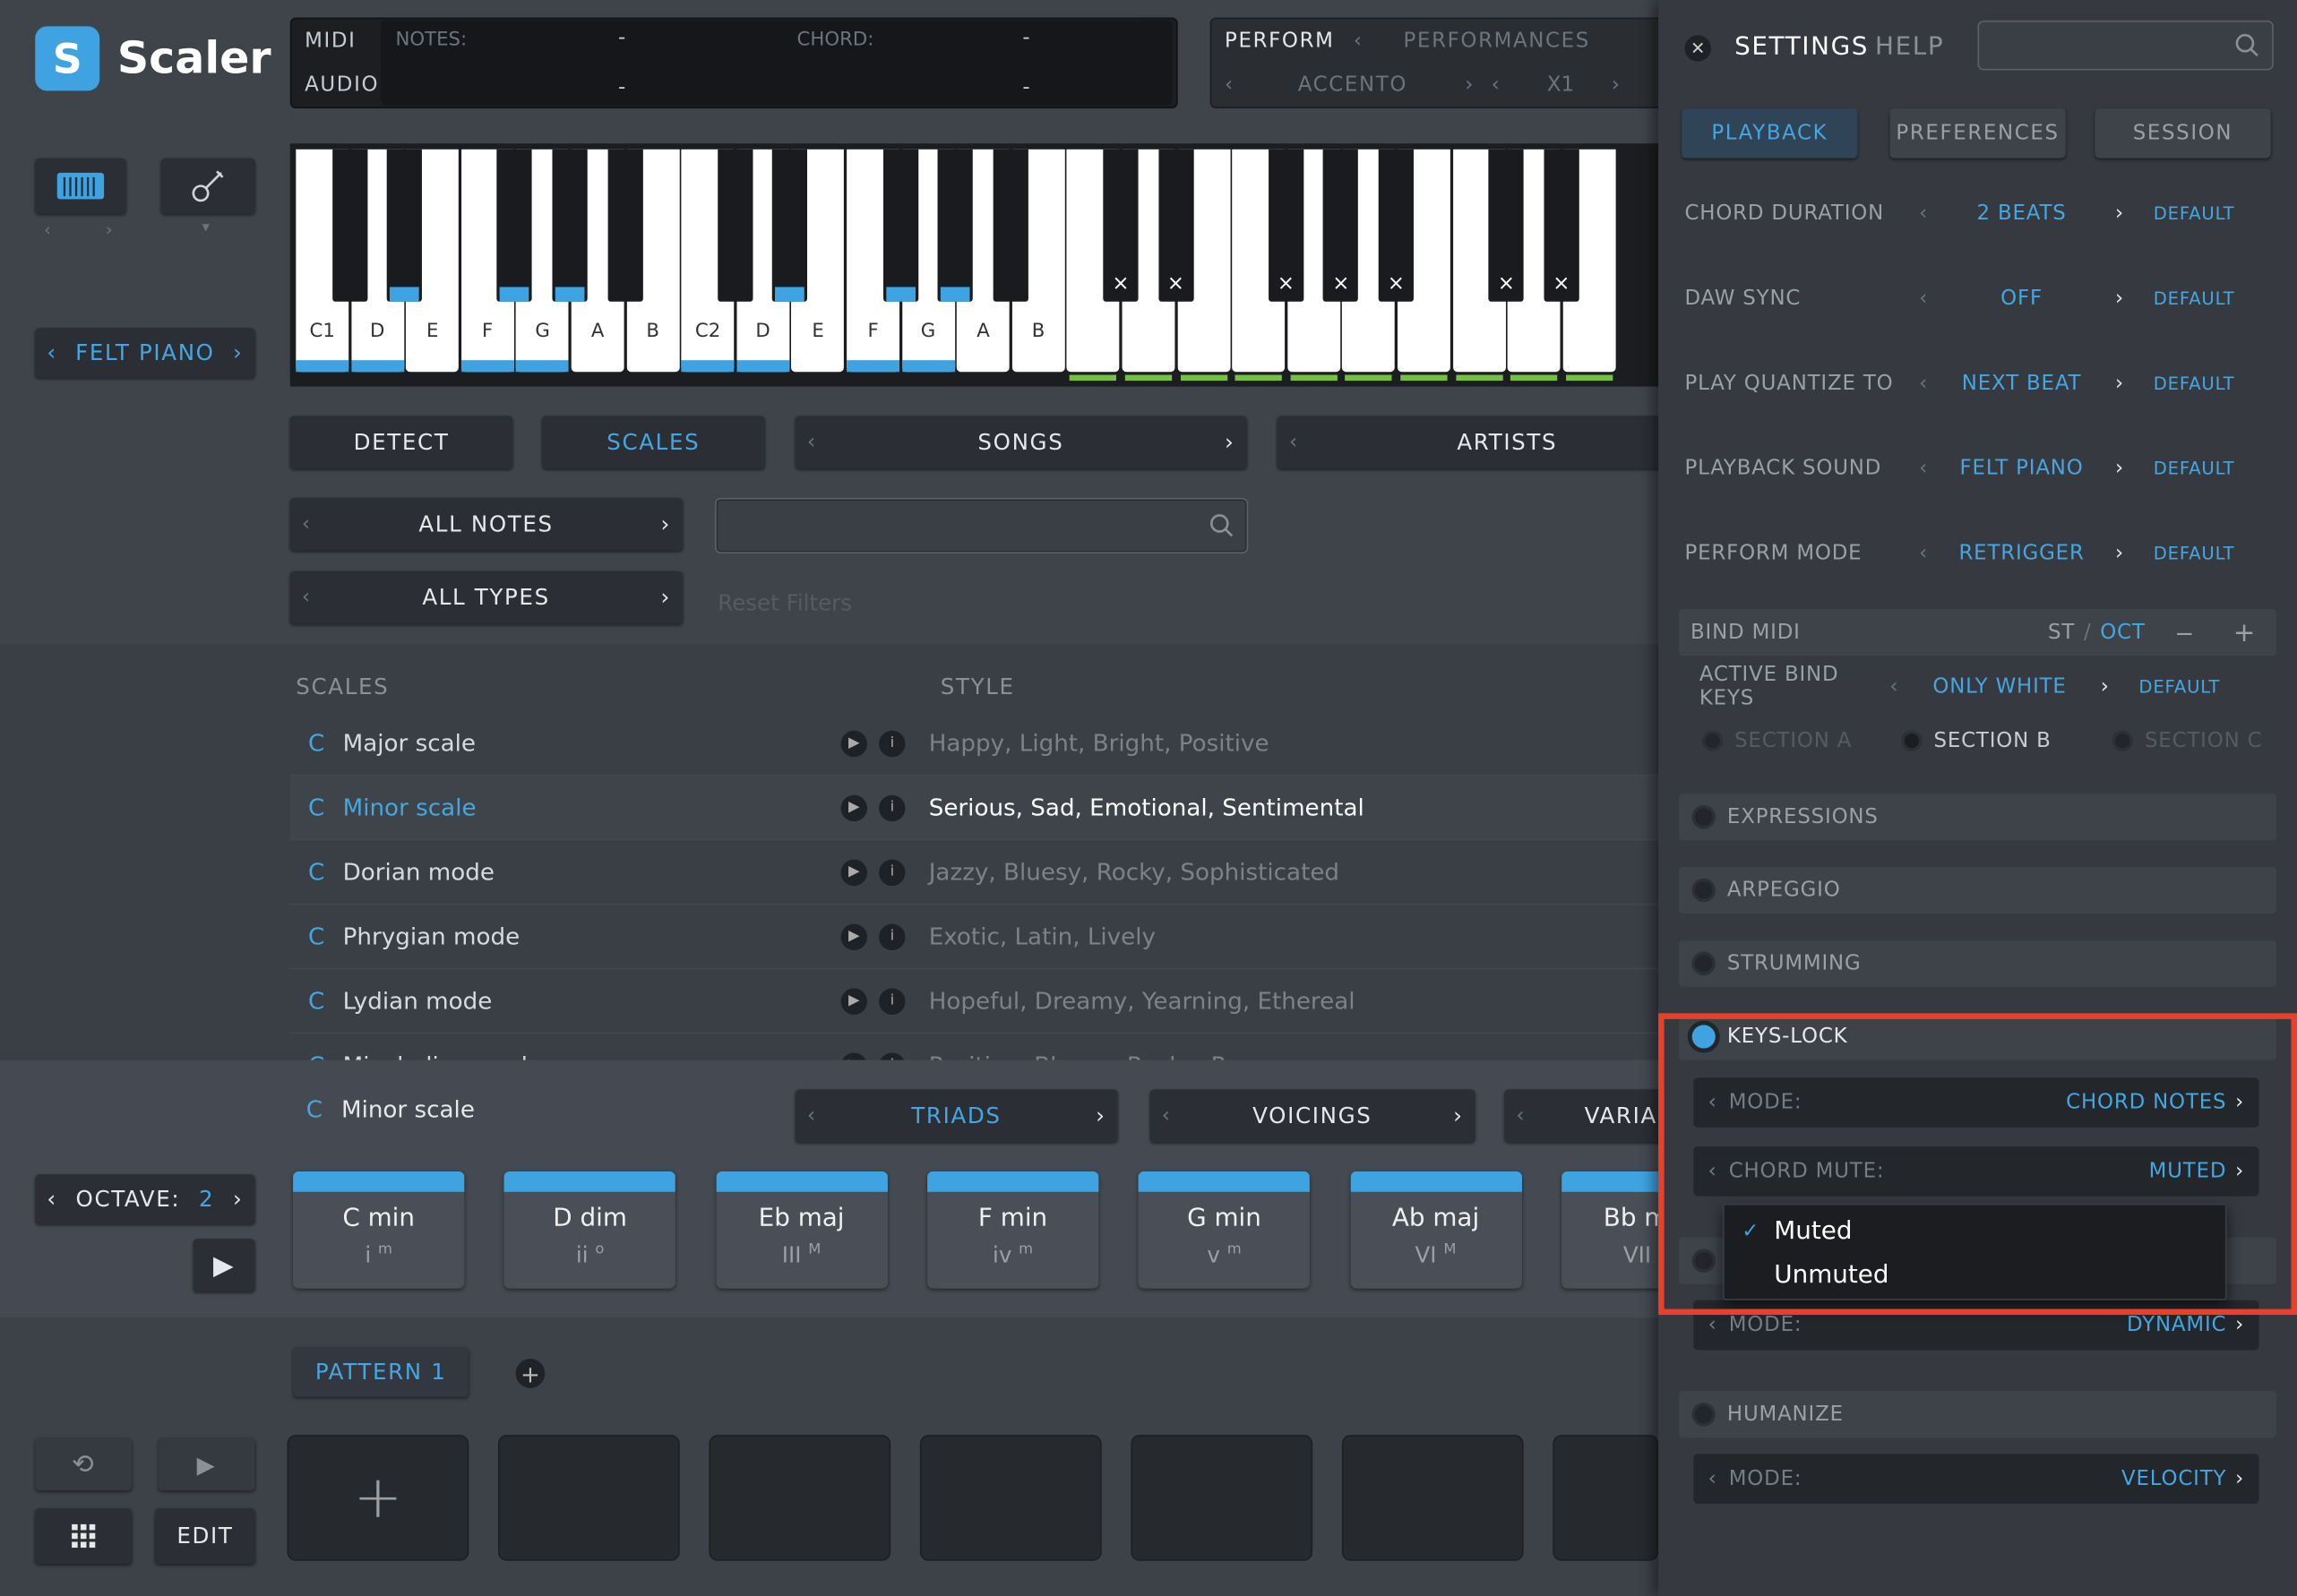 This screenshot has height=1596, width=2297. Describe the element at coordinates (2021, 553) in the screenshot. I see `setting-selector: ‹ RETRIGGER ›` at that location.